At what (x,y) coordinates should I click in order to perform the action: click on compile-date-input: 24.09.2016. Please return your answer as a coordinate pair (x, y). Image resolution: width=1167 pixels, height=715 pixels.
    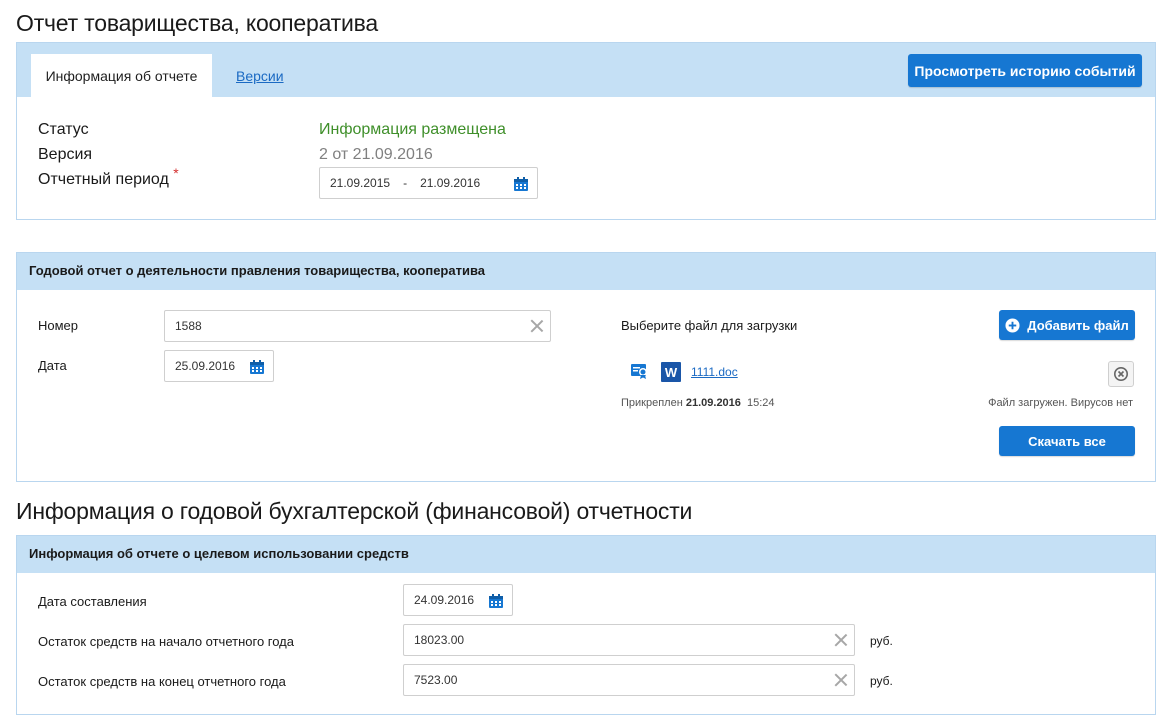
    Looking at the image, I should click on (458, 600).